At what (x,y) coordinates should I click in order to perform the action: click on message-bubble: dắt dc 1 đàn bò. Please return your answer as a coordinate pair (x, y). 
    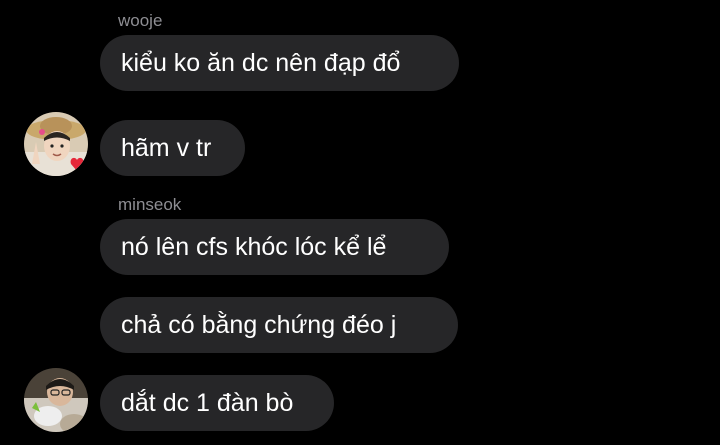
    Looking at the image, I should click on (217, 403).